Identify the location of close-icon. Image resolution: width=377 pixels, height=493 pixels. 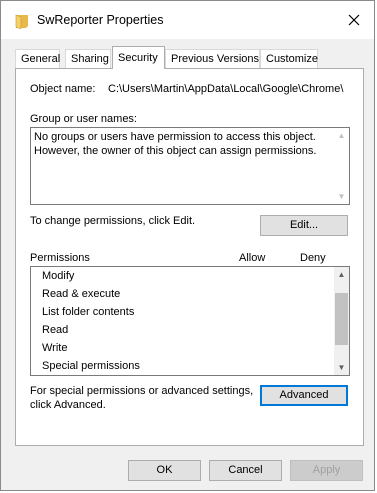
(354, 20).